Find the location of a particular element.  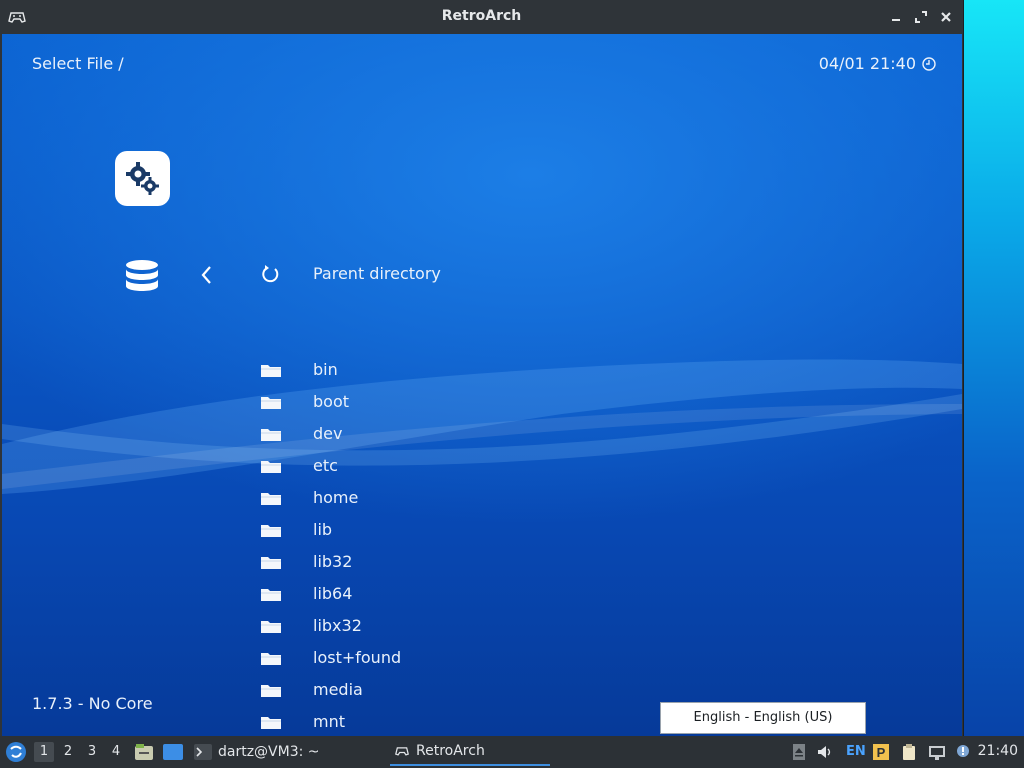

parent-directory-label: Parent directory is located at coordinates (377, 273).